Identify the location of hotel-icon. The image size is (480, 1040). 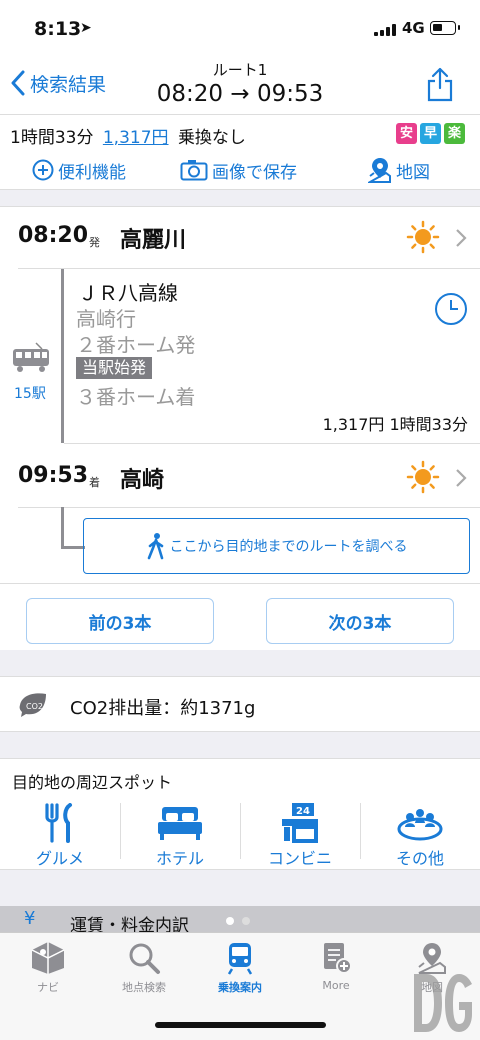
(180, 823).